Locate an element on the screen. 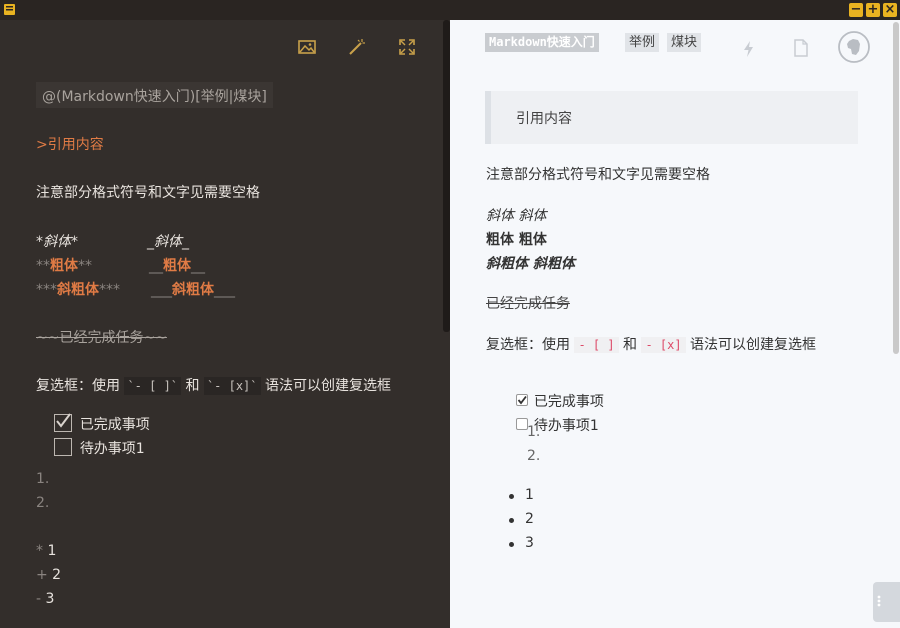  close-button: × is located at coordinates (890, 10).